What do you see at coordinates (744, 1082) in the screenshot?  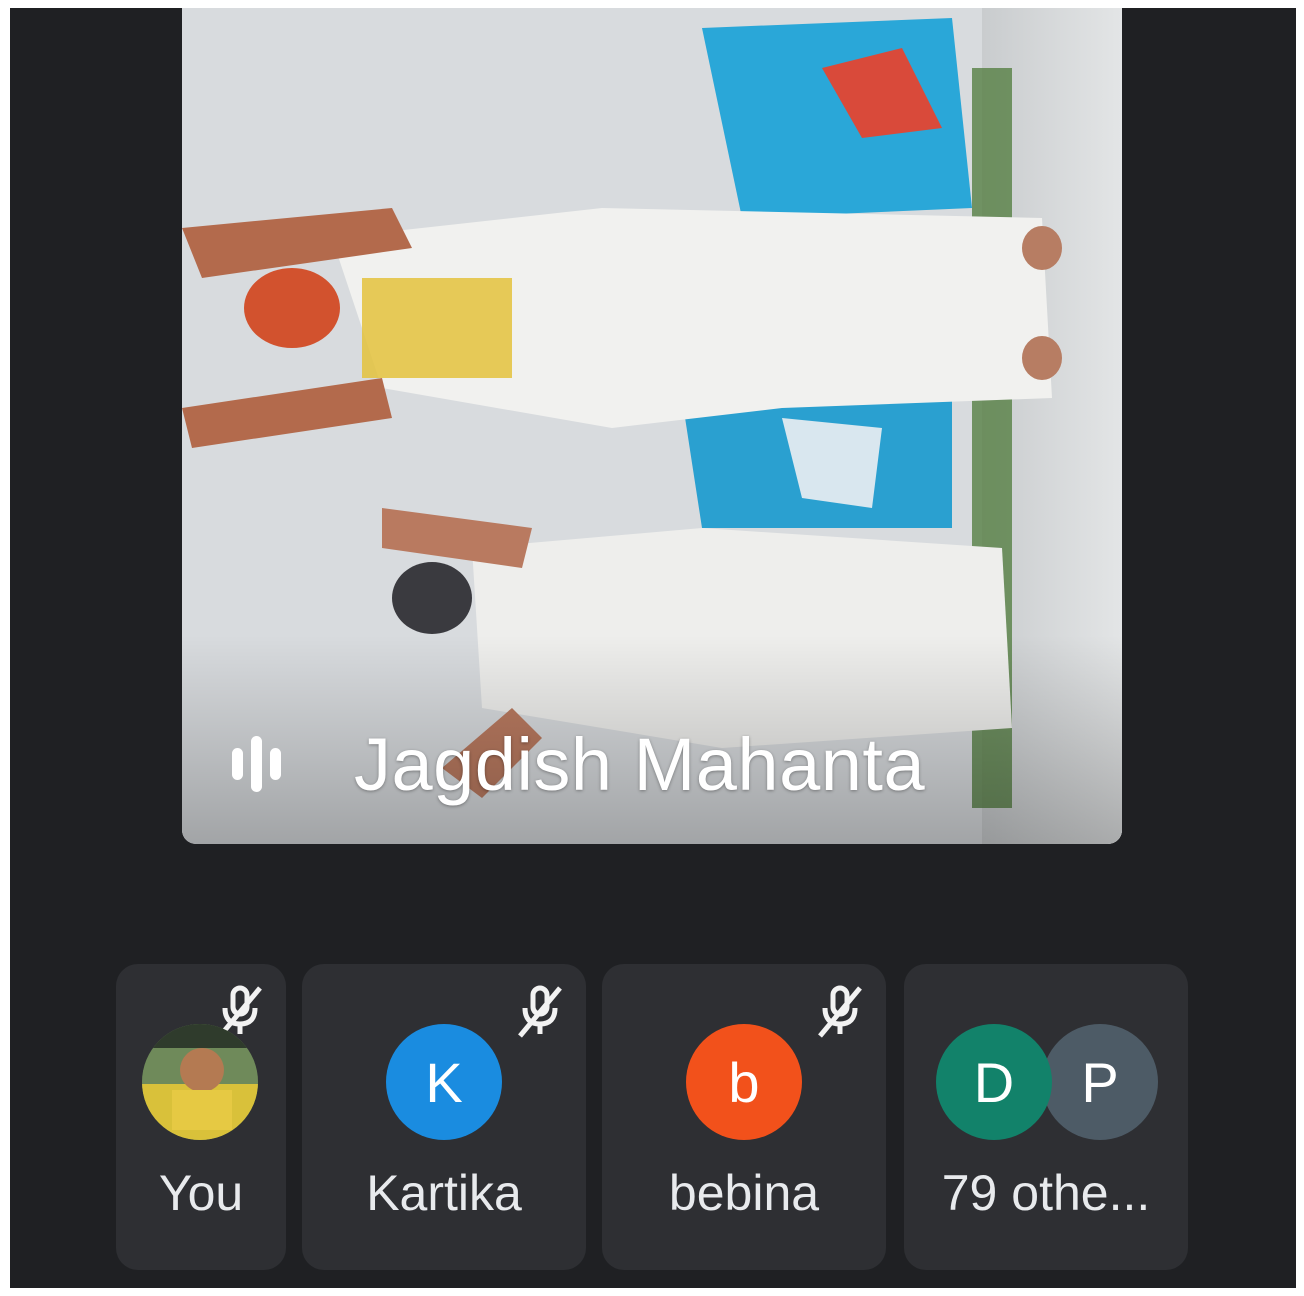 I see `avatar-initial: b` at bounding box center [744, 1082].